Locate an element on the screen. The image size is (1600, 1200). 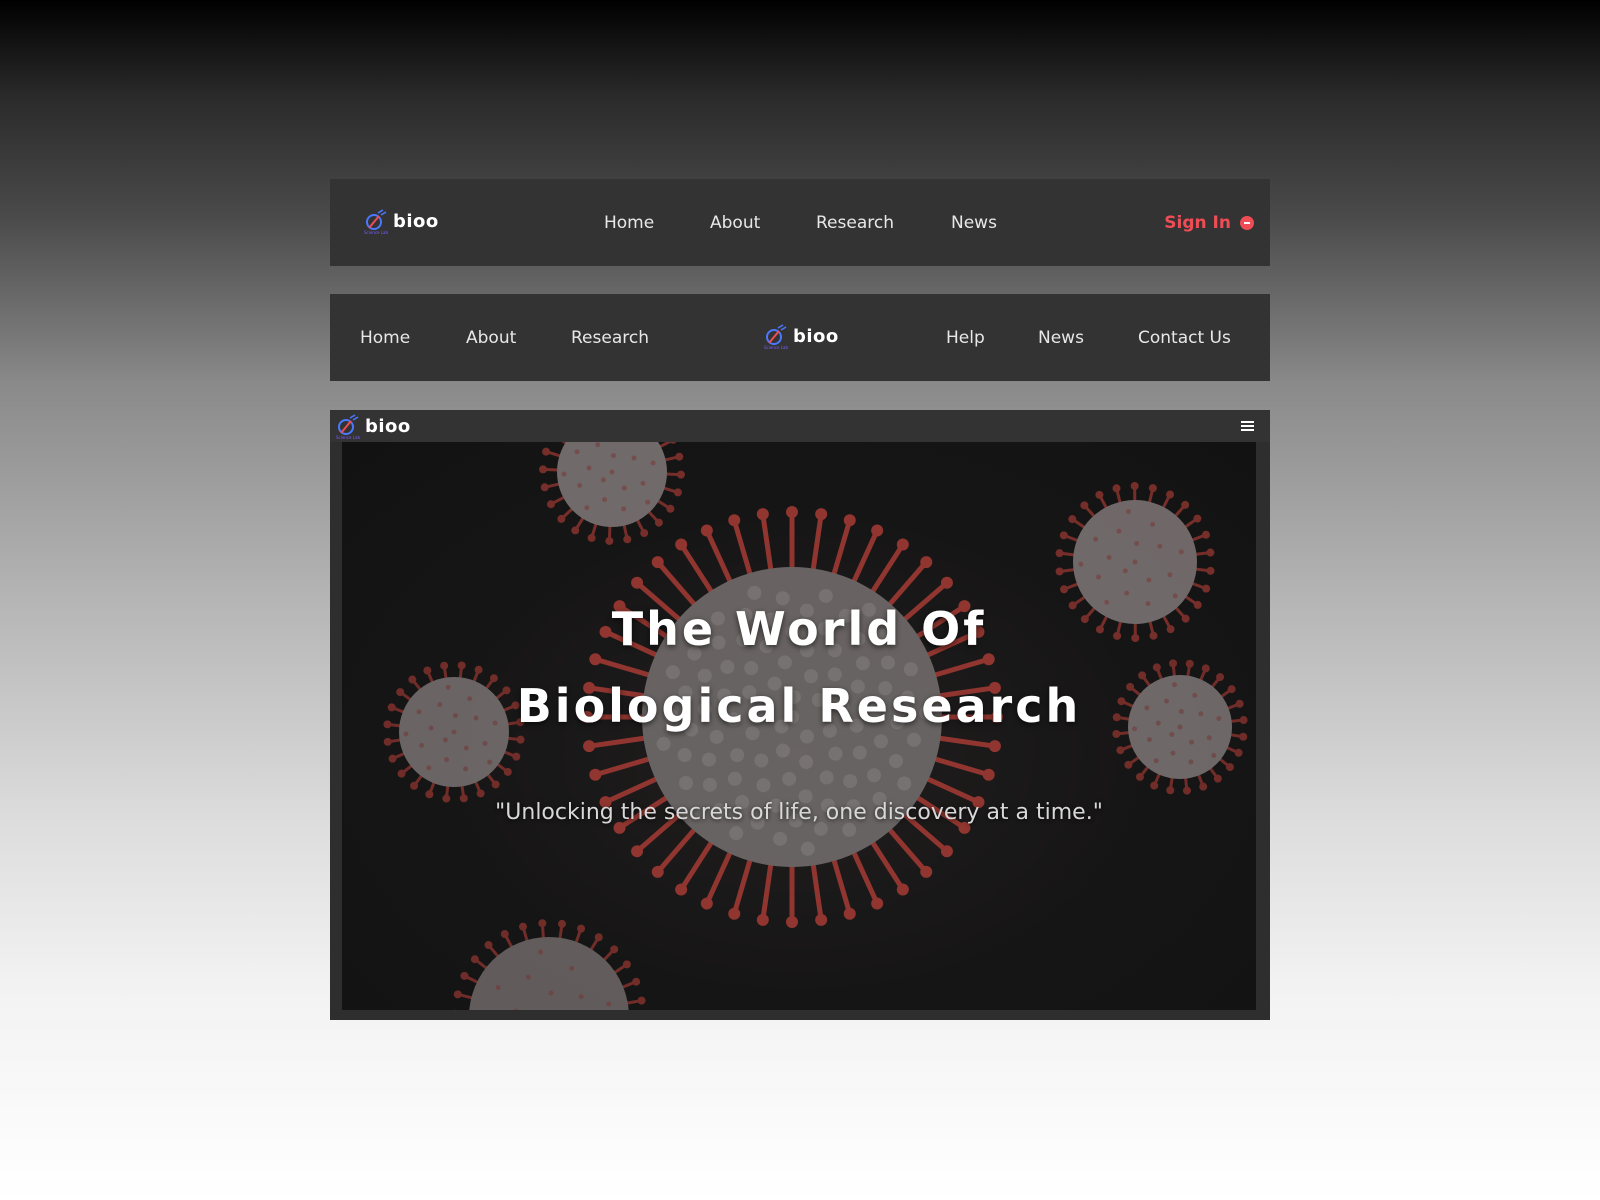
signin-button: Sign In is located at coordinates (1209, 223).